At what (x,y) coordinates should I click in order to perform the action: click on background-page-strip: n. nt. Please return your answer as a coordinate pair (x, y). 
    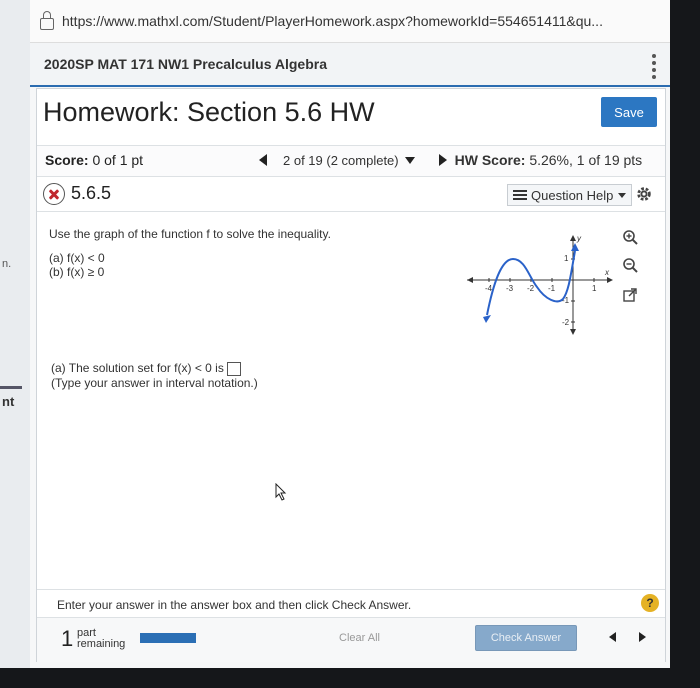
    Looking at the image, I should click on (15, 344).